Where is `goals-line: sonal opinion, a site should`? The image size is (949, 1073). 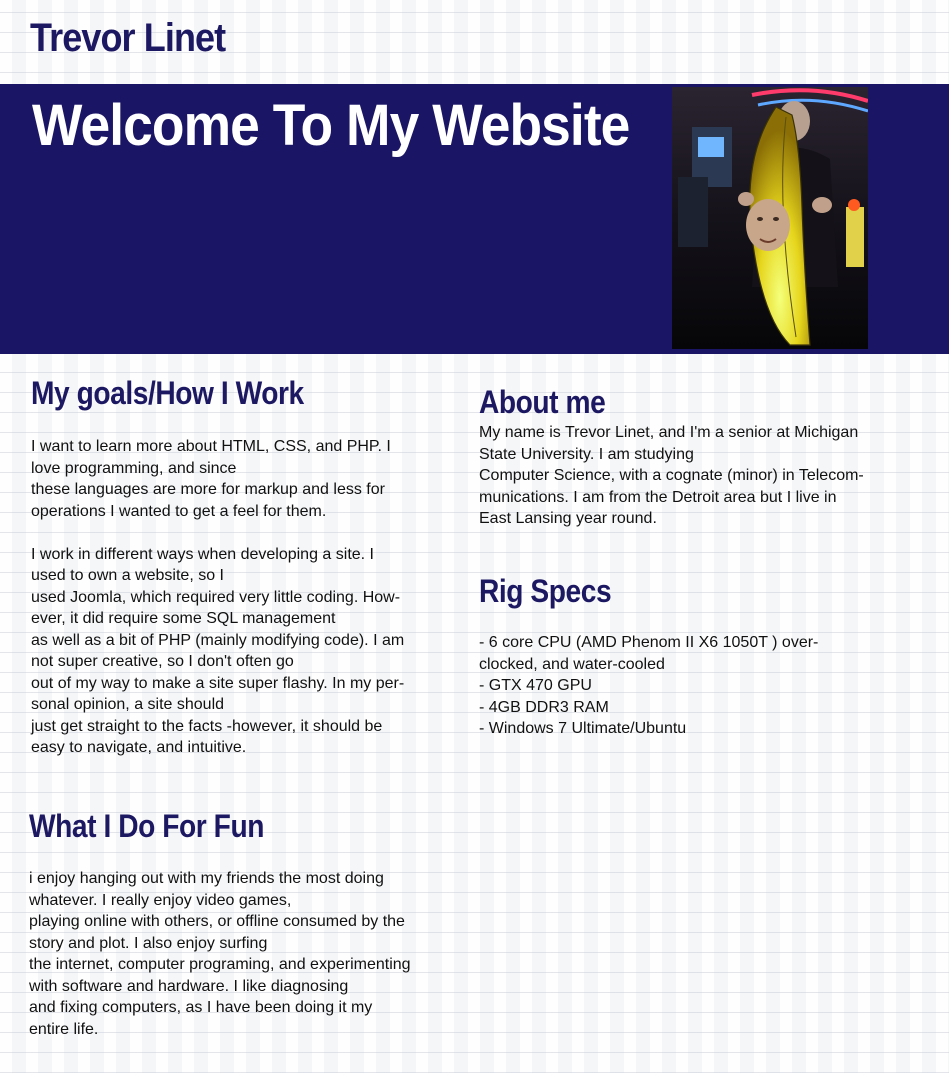
goals-line: sonal opinion, a site should is located at coordinates (128, 704).